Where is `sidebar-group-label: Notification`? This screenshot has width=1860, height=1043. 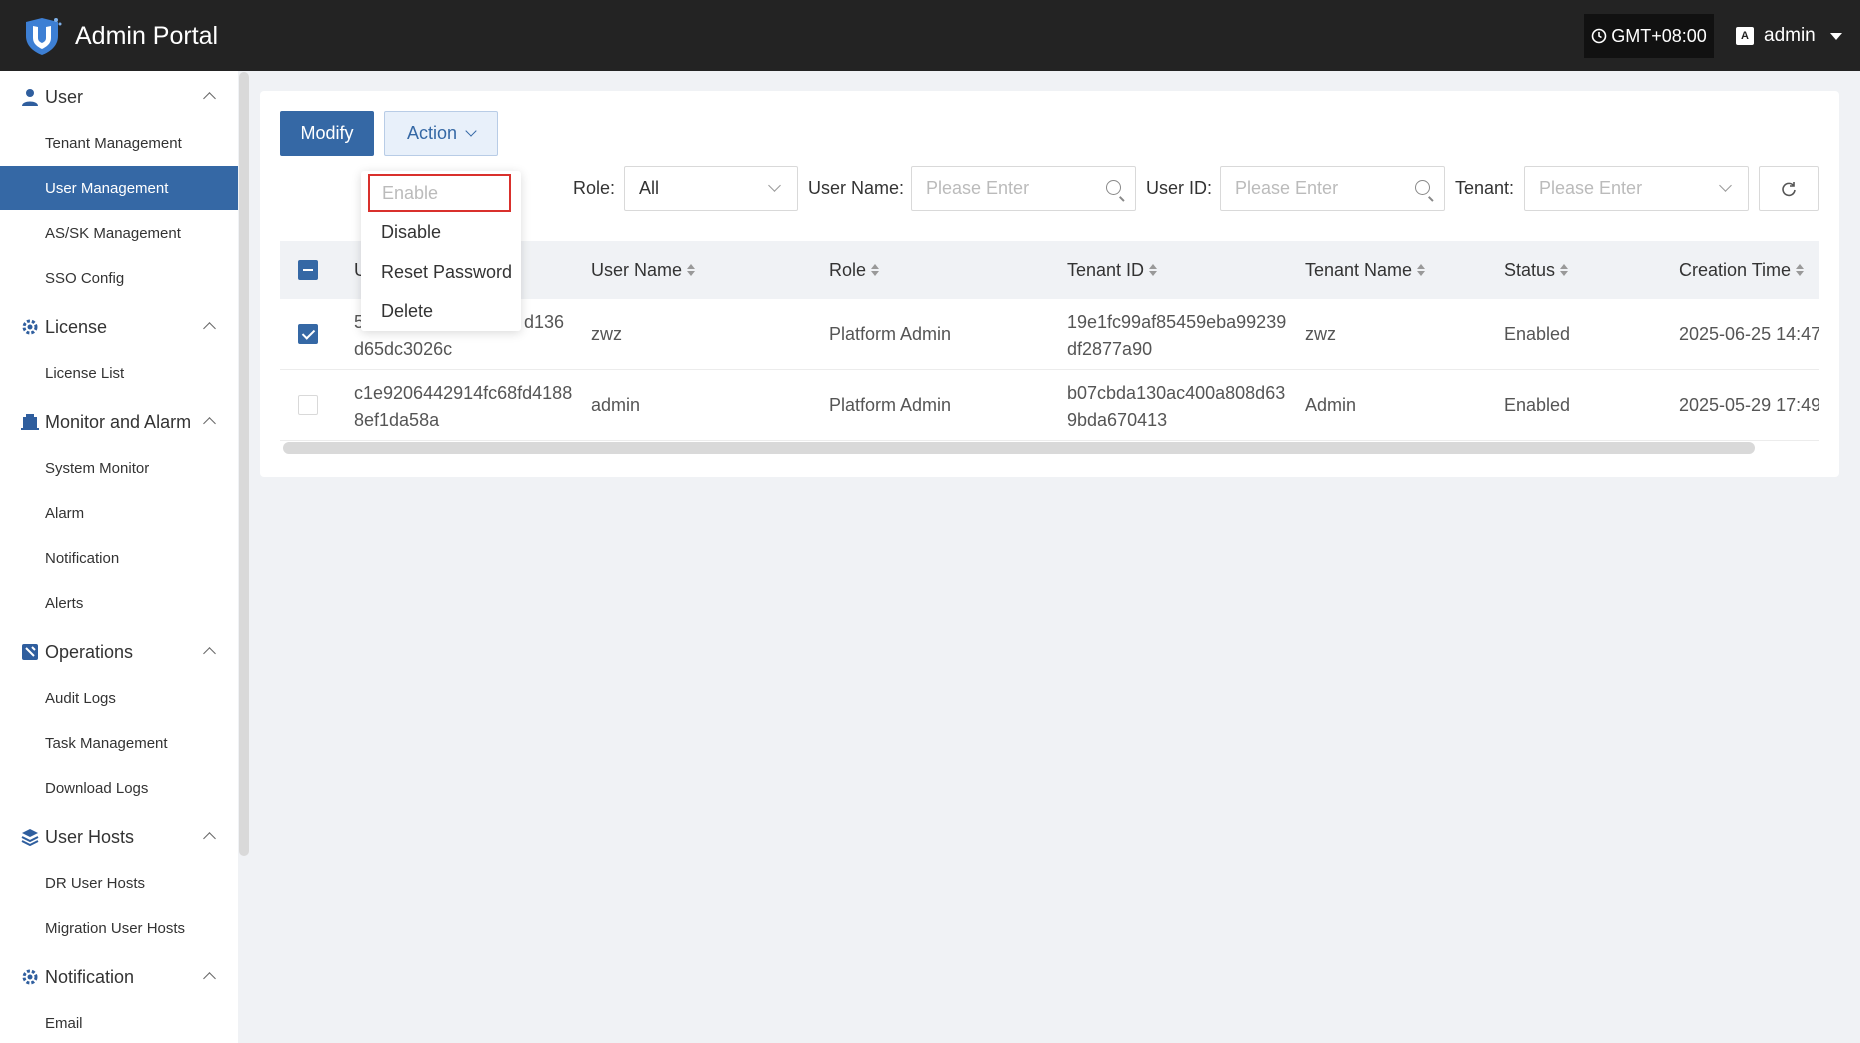 sidebar-group-label: Notification is located at coordinates (90, 976).